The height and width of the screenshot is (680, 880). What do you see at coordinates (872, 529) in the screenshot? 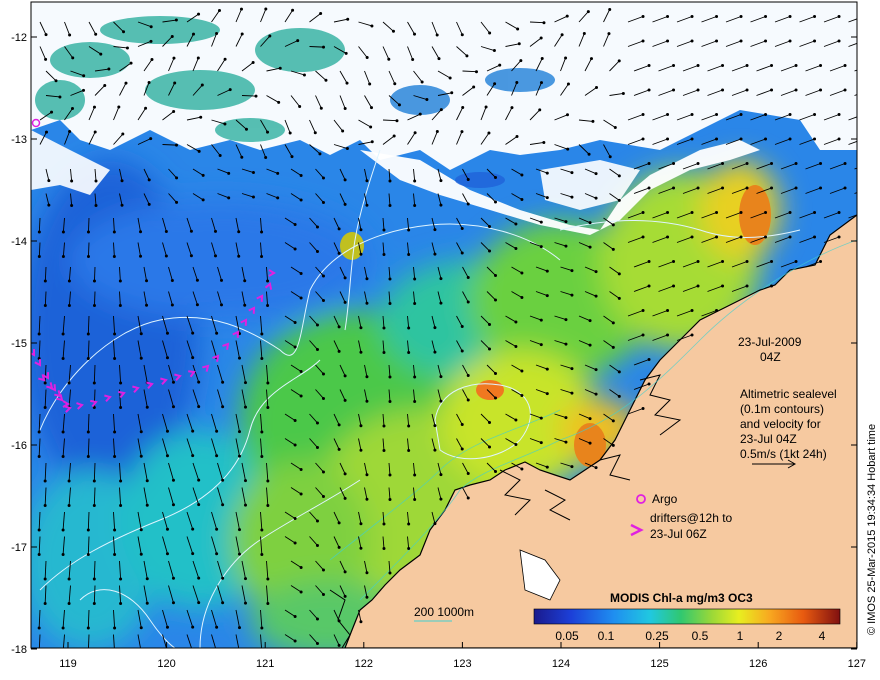
I see `credit-text: © IMOS 25-Mar-2015 19:34:34 Hobart time` at bounding box center [872, 529].